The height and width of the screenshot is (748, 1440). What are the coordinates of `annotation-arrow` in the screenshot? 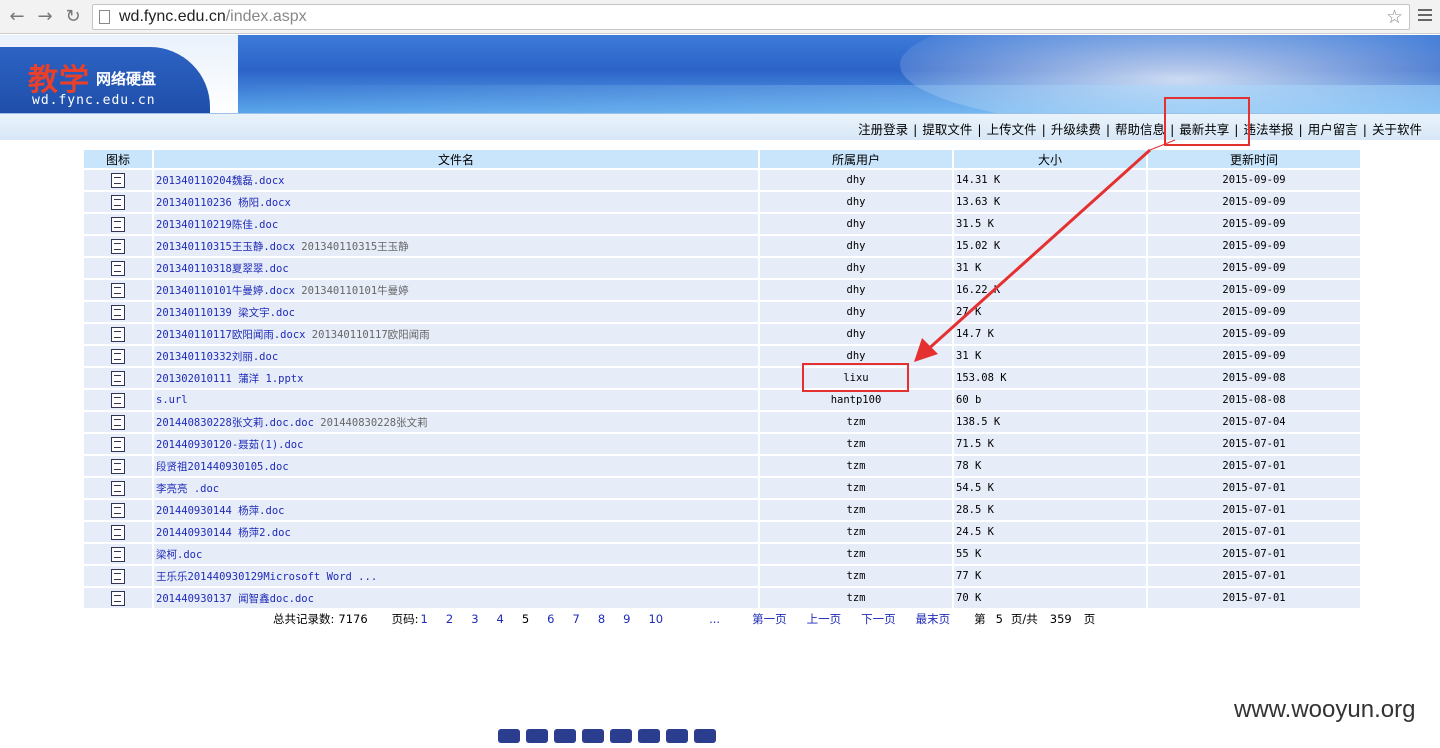 It's located at (1045, 250).